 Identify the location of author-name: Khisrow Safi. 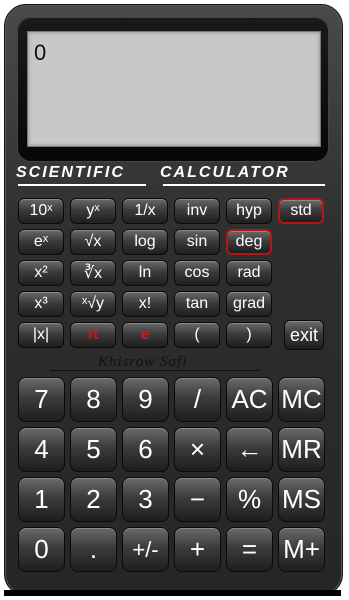
(143, 362).